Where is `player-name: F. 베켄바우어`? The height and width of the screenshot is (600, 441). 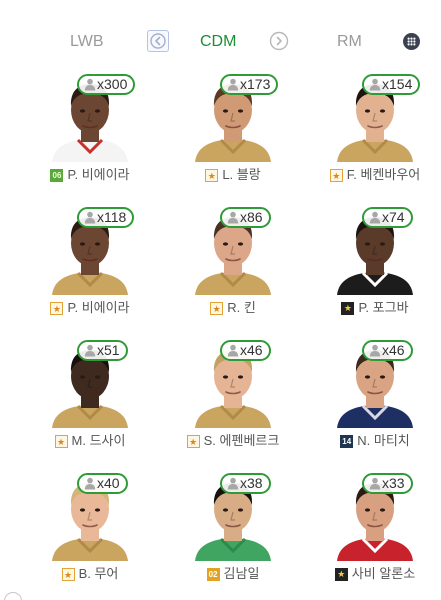 player-name: F. 베켄바우어 is located at coordinates (383, 174).